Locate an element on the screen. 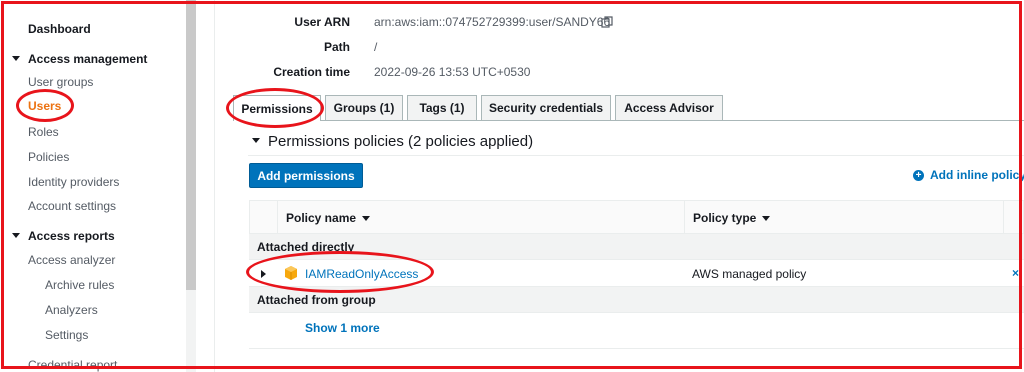  annotation-ellipse-permissions-tab is located at coordinates (275, 108).